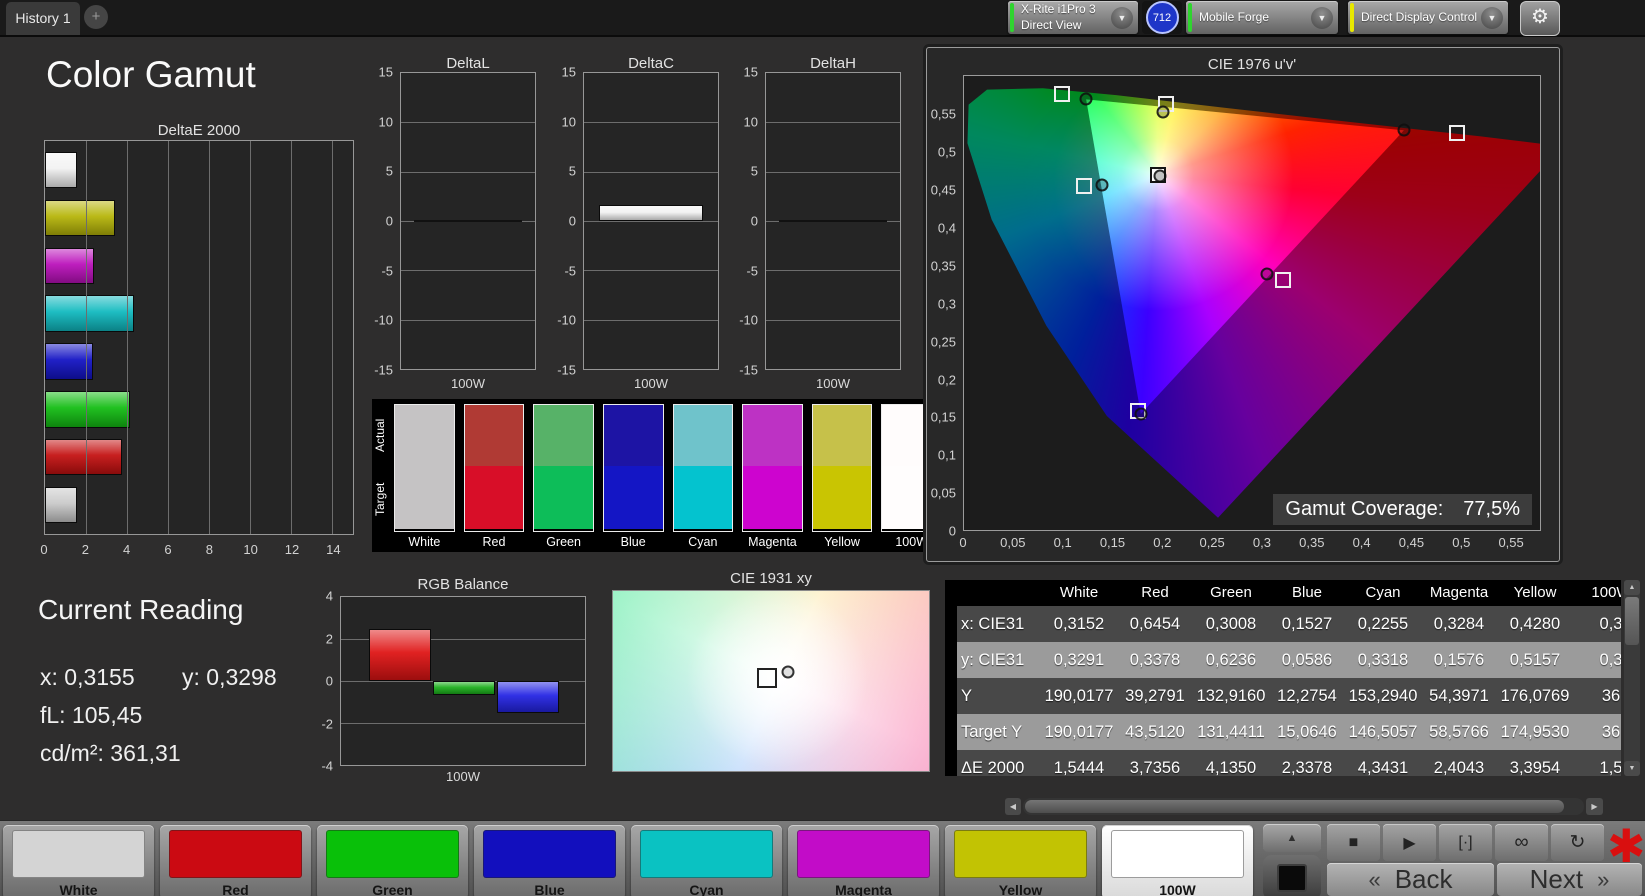 The image size is (1645, 896). Describe the element at coordinates (1013, 542) in the screenshot. I see `axis-tick: 0,05` at that location.